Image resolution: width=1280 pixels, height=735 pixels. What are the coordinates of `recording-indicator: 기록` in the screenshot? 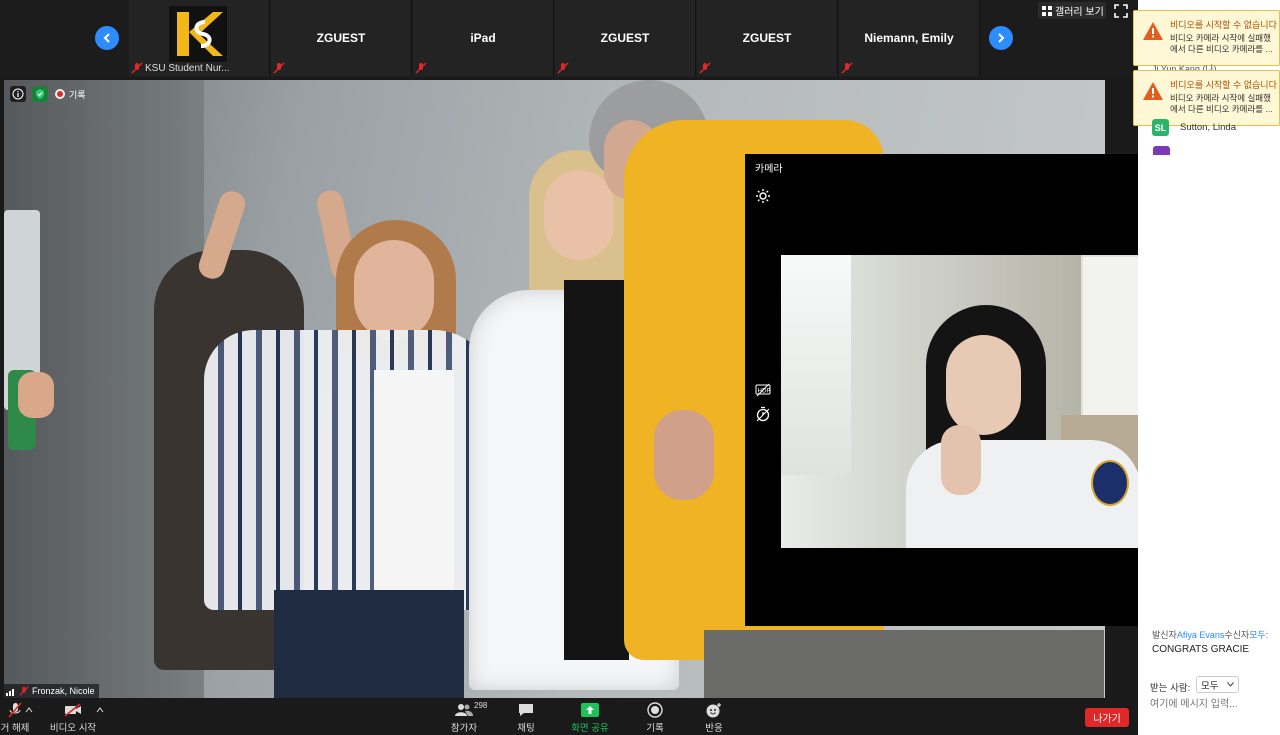 It's located at (70, 94).